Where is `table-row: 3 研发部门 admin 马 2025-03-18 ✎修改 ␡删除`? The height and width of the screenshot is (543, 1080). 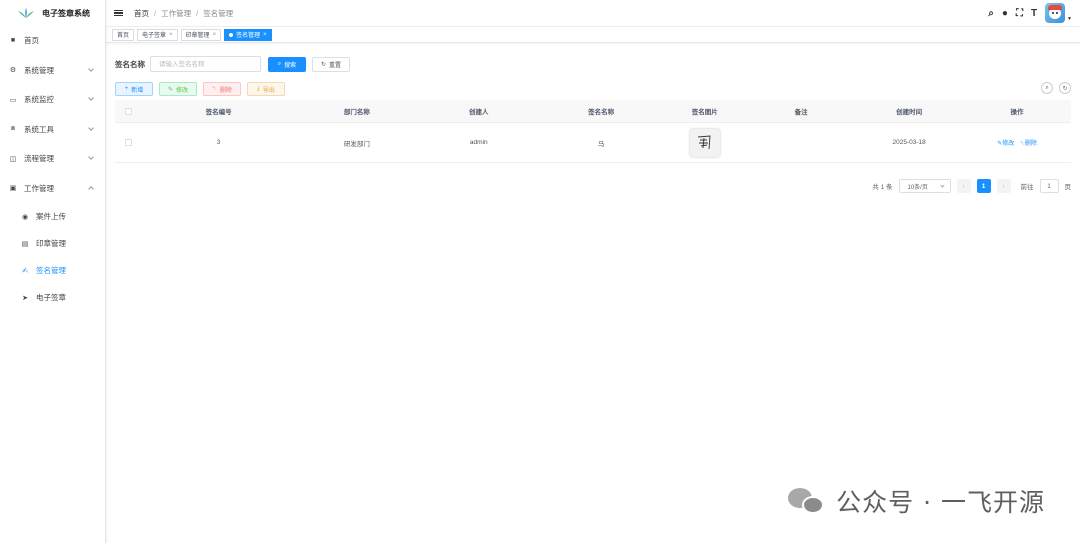
table-row: 3 研发部门 admin 马 2025-03-18 ✎修改 ␡删除 is located at coordinates (593, 143).